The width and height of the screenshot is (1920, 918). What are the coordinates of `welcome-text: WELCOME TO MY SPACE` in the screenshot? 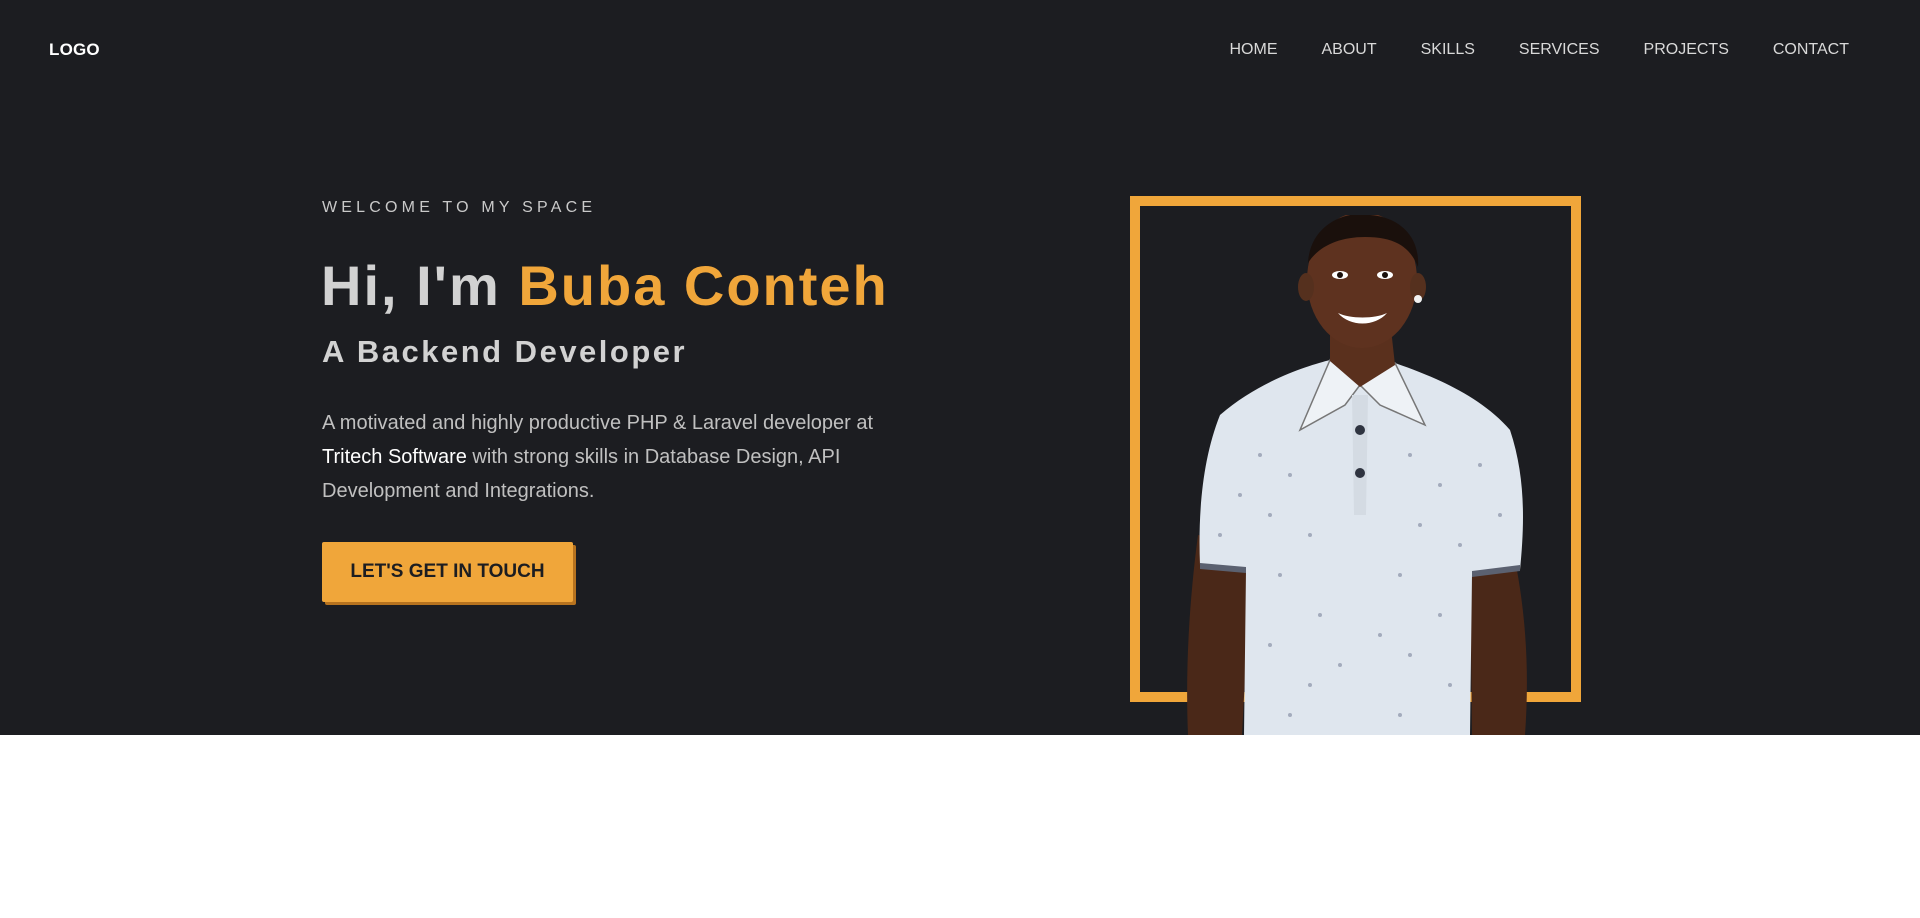 It's located at (459, 207).